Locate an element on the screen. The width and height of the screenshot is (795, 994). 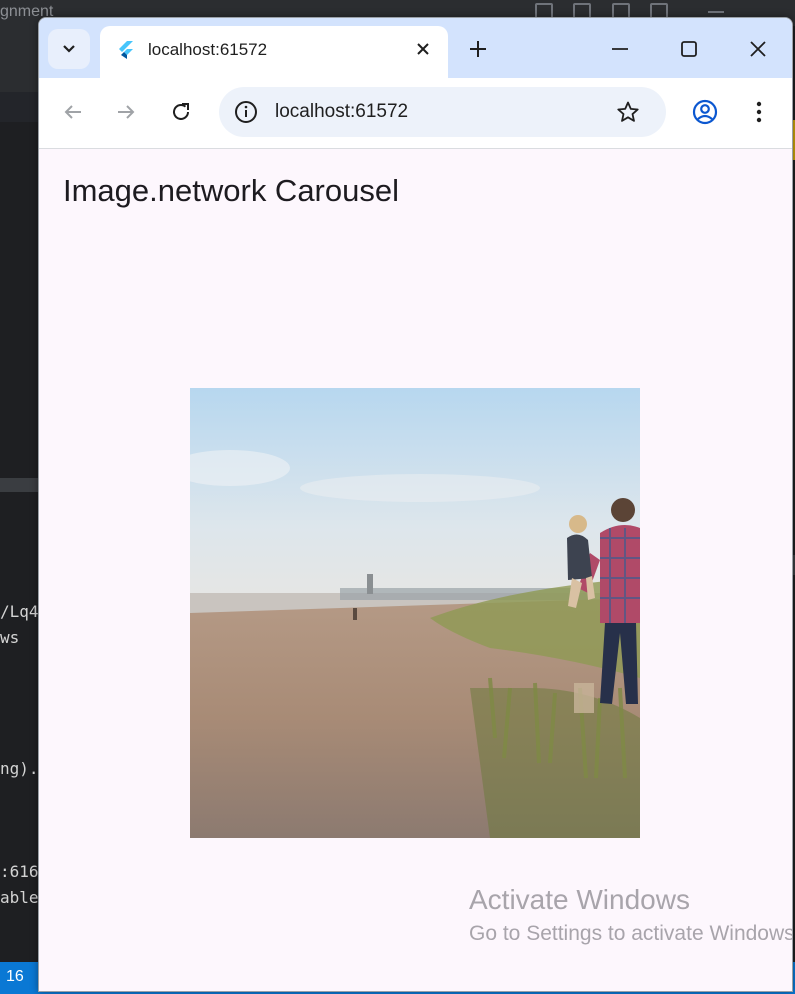
info-icon is located at coordinates (246, 112).